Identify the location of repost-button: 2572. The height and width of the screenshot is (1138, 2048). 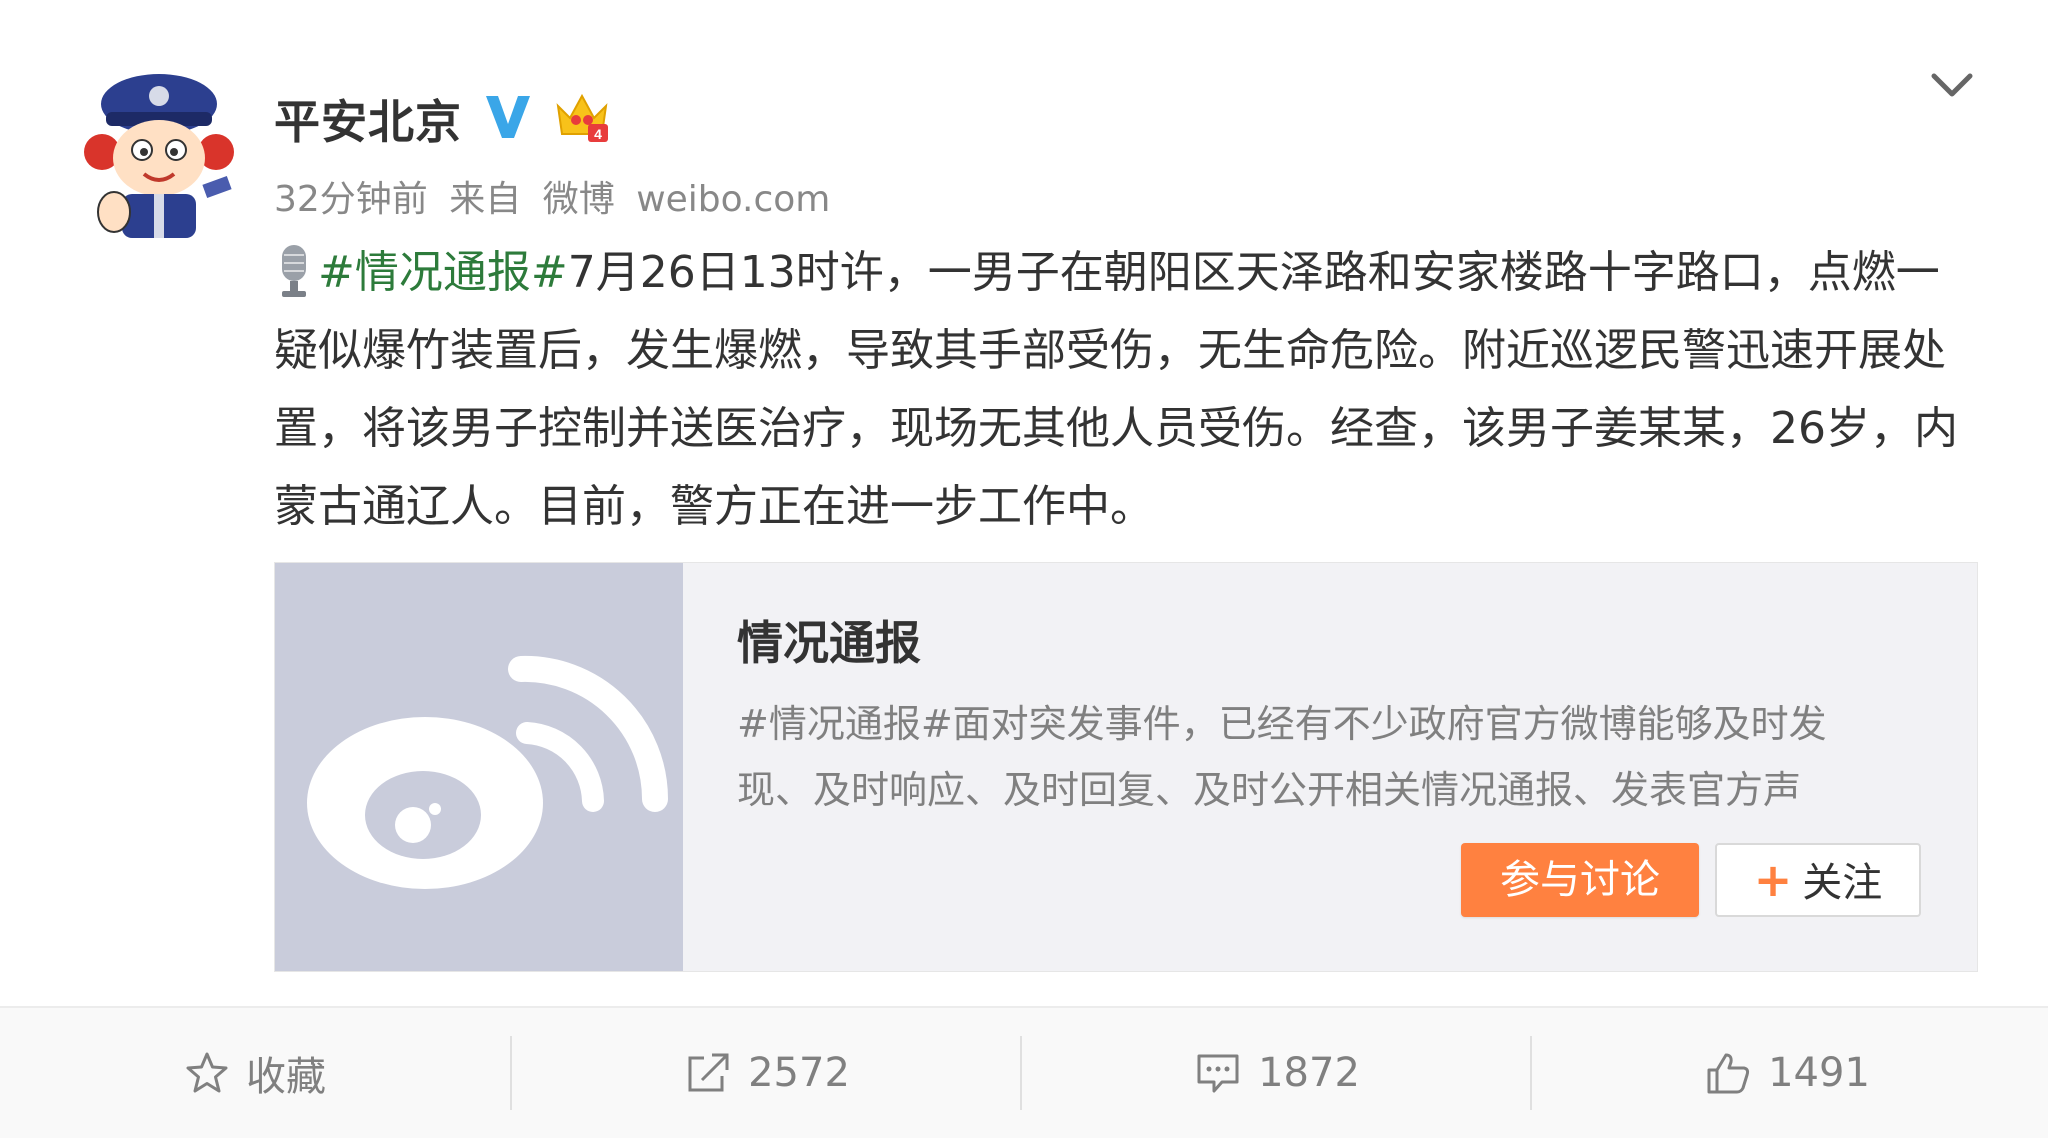
(767, 1073).